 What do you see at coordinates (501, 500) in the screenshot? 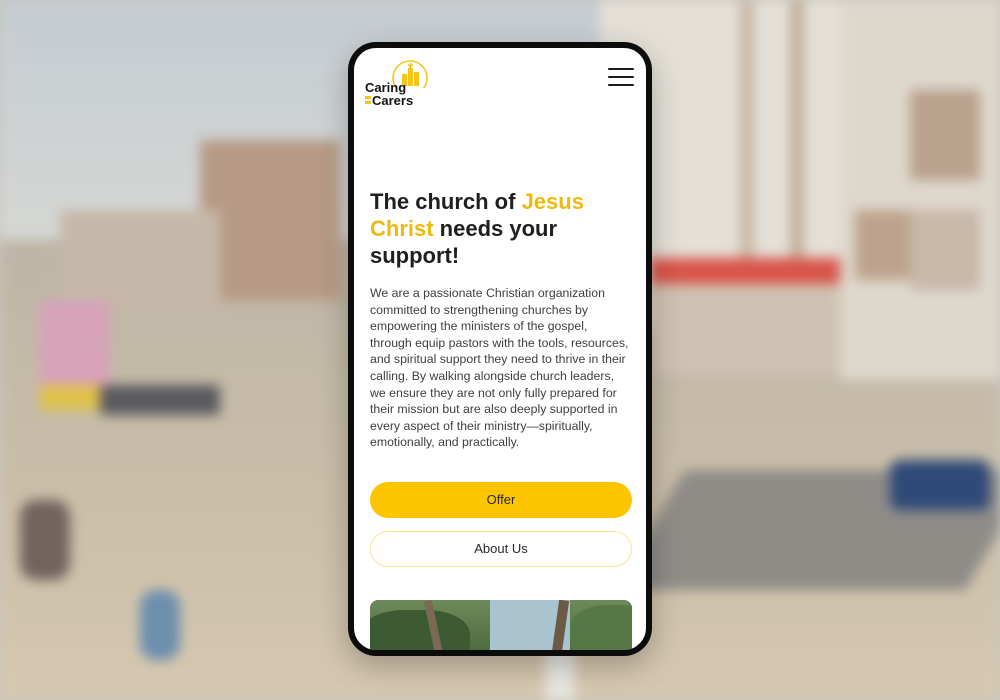
I see `offer-button: Offer` at bounding box center [501, 500].